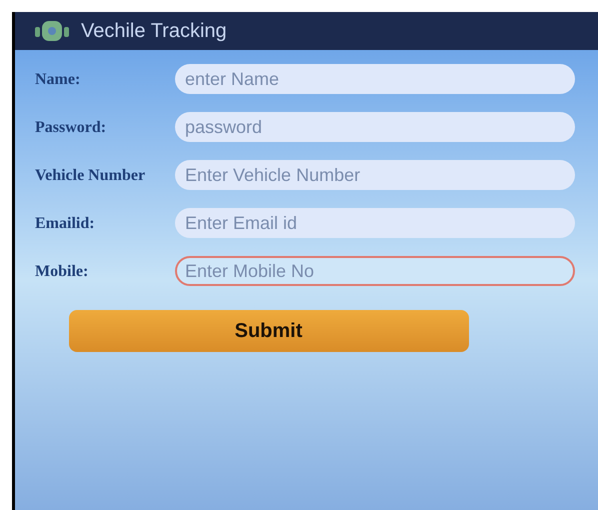 The image size is (598, 510). Describe the element at coordinates (375, 223) in the screenshot. I see `input-field: Enter Email id` at that location.